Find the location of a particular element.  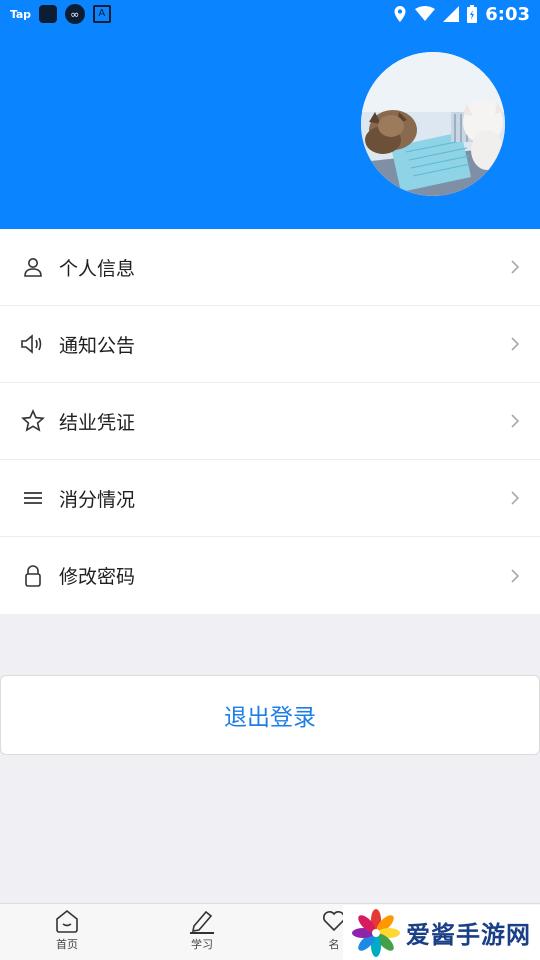

status-bar: Tap ∞ A 6:03 is located at coordinates (270, 14).